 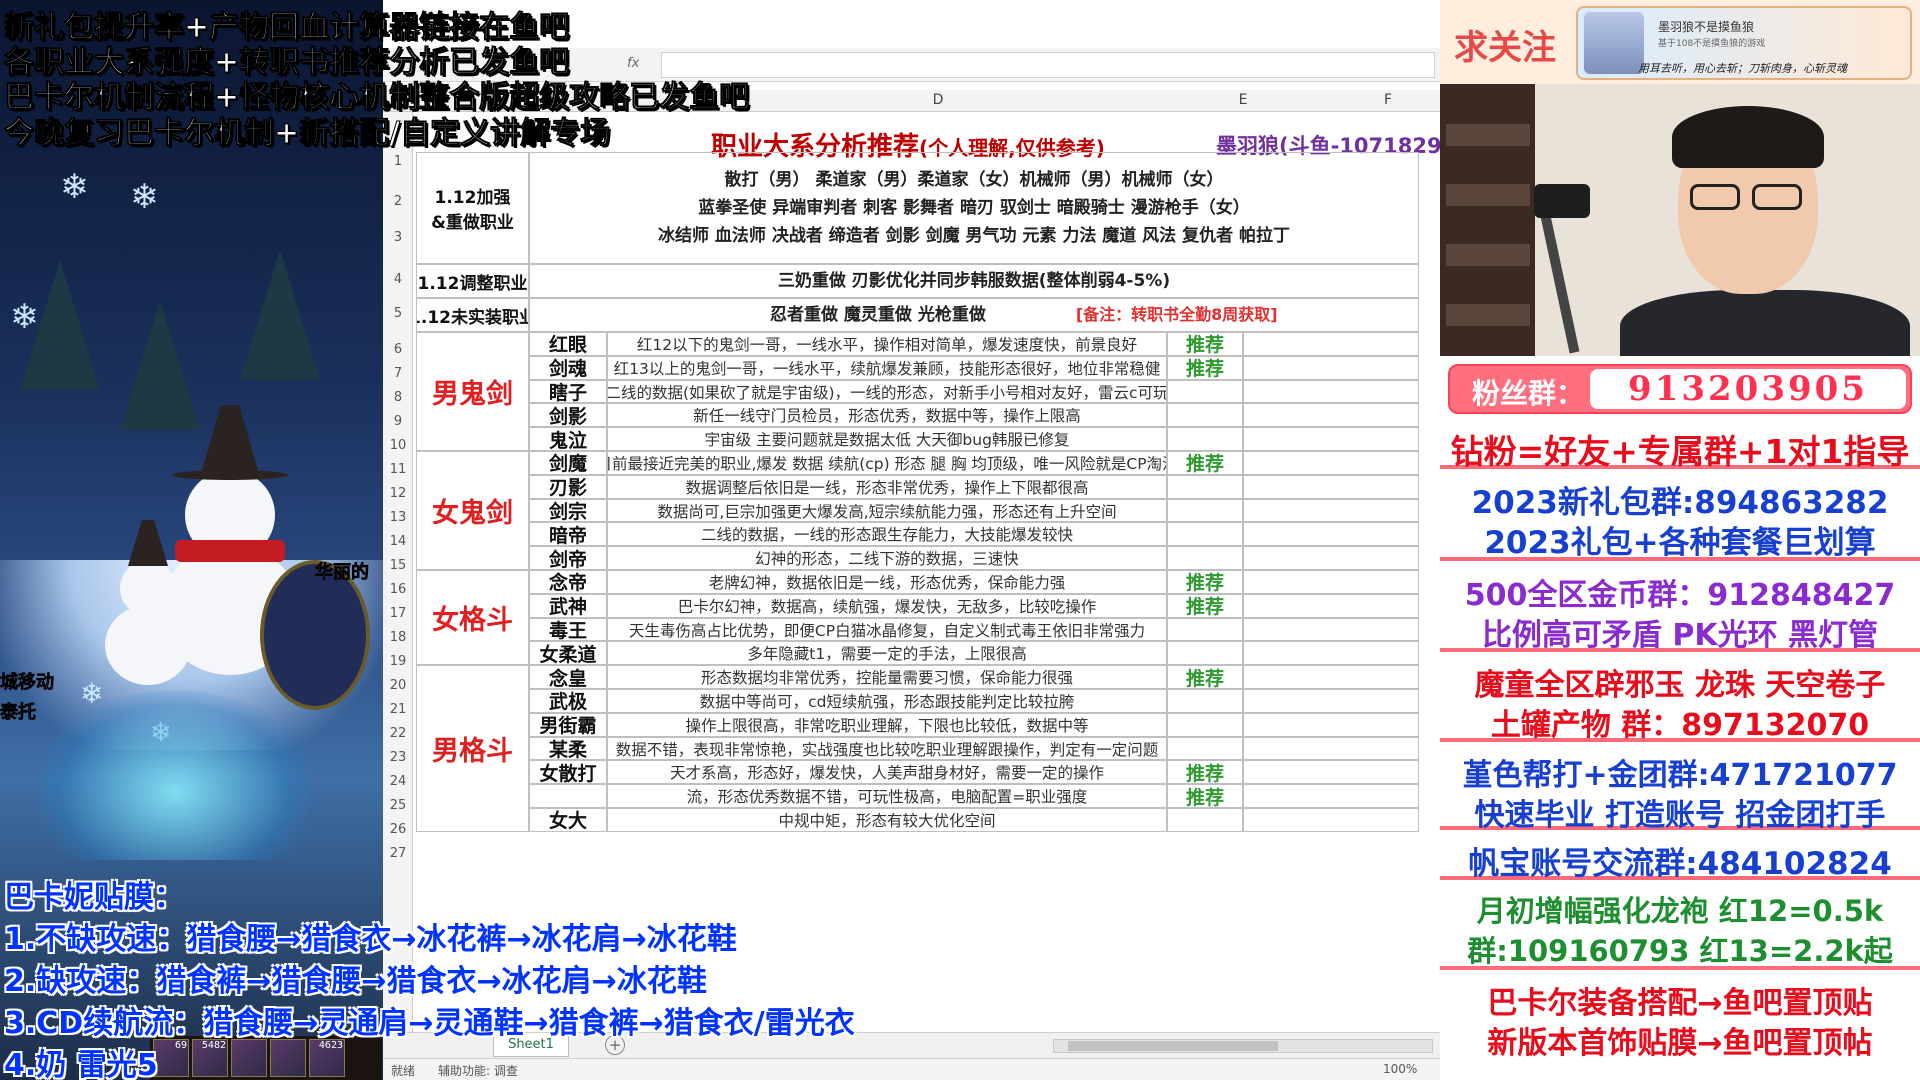 What do you see at coordinates (327, 1058) in the screenshot?
I see `skill-slot: 4623` at bounding box center [327, 1058].